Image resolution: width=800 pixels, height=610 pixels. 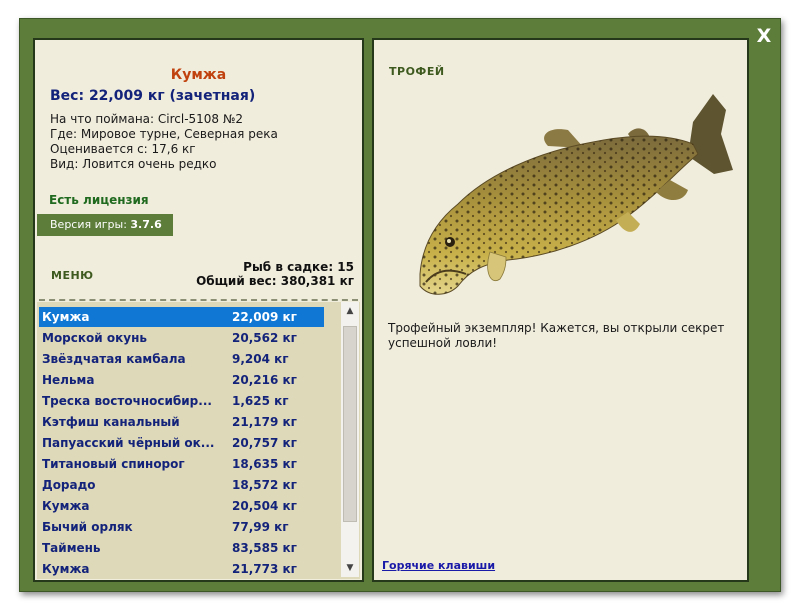 What do you see at coordinates (576, 194) in the screenshot?
I see `brown-trout-image` at bounding box center [576, 194].